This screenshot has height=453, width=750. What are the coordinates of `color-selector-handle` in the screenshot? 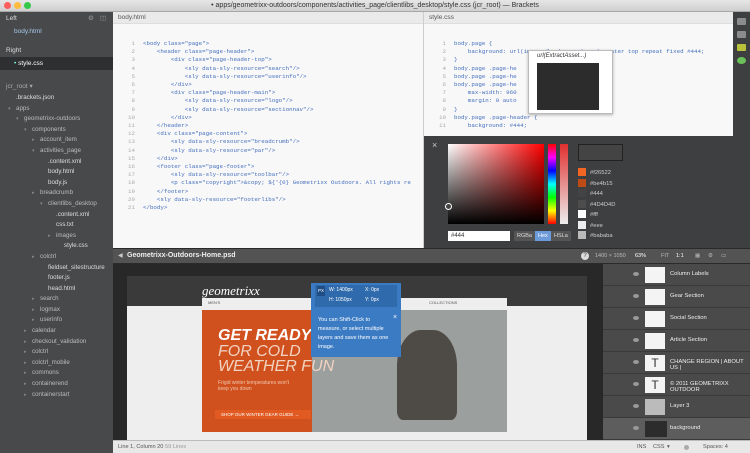 It's located at (448, 206).